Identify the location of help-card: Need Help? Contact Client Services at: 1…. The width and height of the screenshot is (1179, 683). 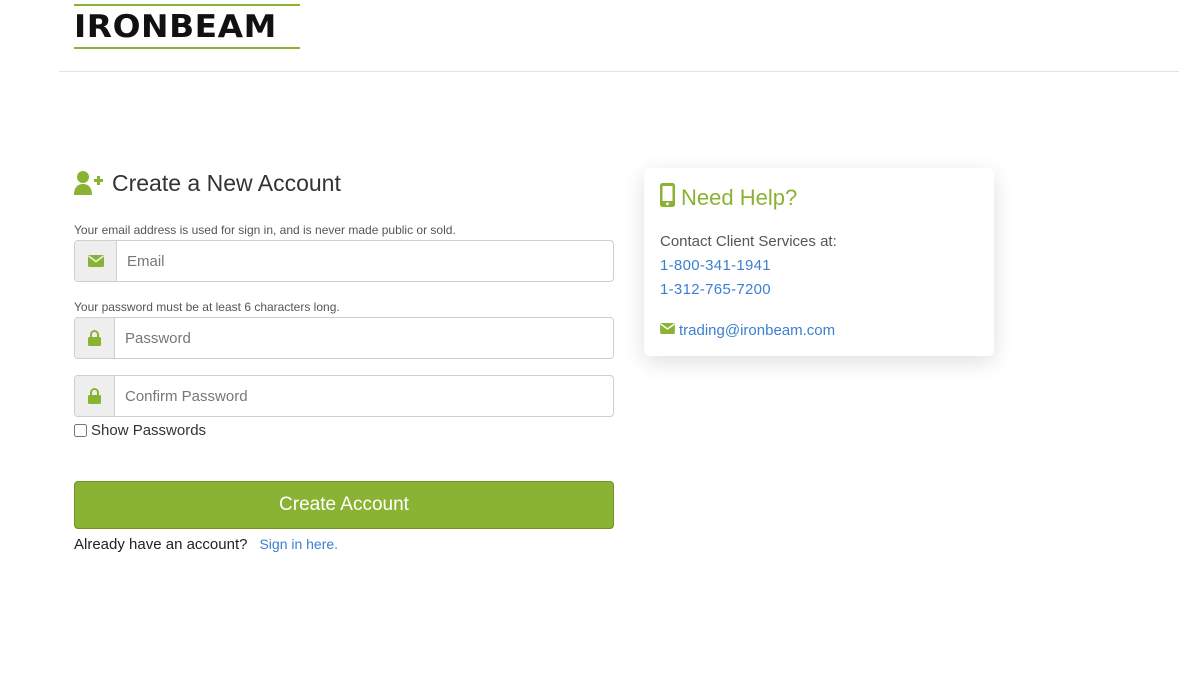
(819, 262).